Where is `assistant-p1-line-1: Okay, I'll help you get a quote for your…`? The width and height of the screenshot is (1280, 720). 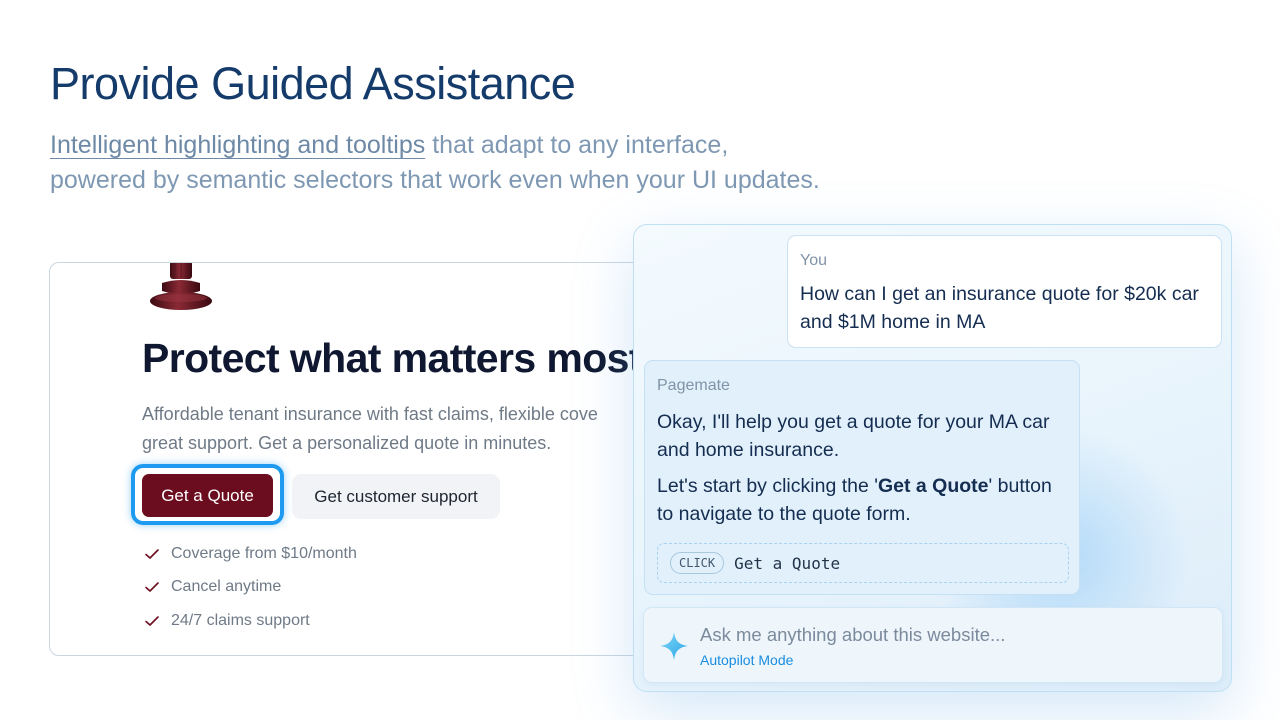 assistant-p1-line-1: Okay, I'll help you get a quote for your… is located at coordinates (853, 422).